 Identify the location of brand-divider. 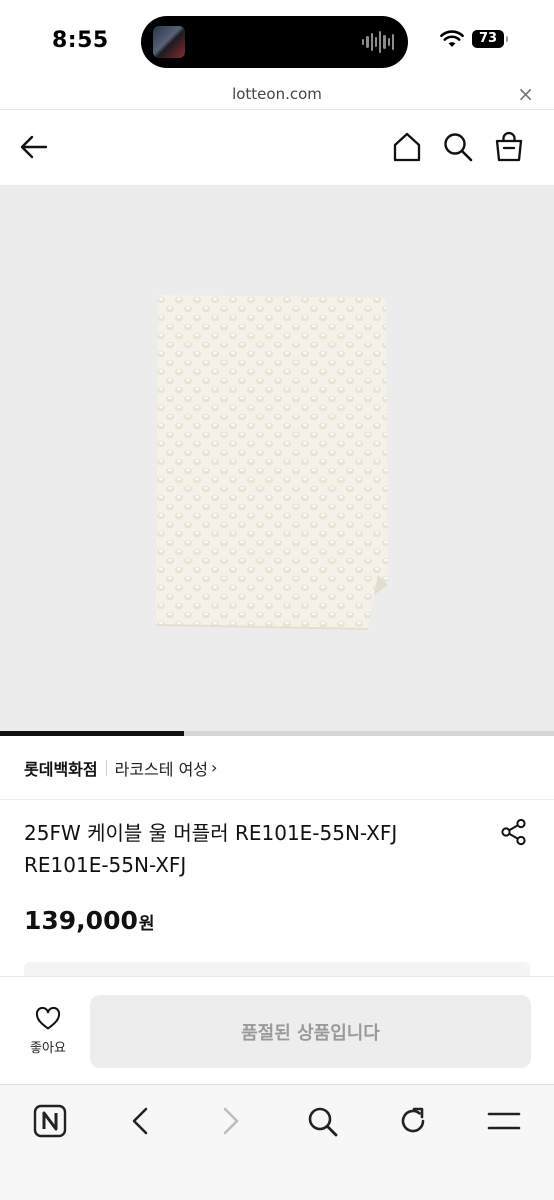
(106, 767).